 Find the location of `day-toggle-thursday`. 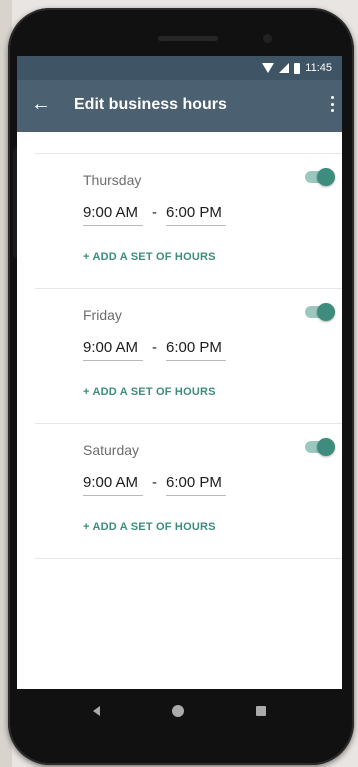

day-toggle-thursday is located at coordinates (321, 177).